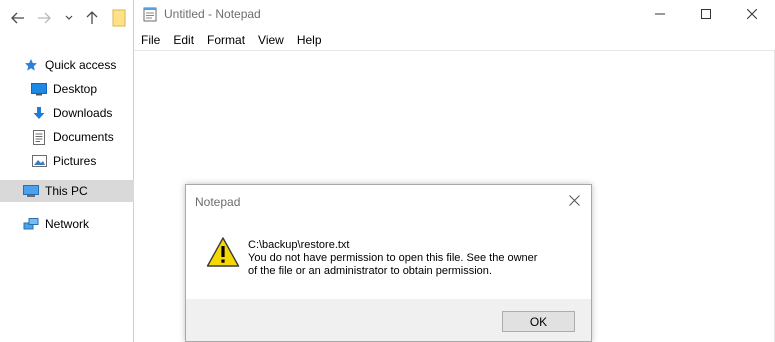 Image resolution: width=775 pixels, height=342 pixels. I want to click on document-icon, so click(39, 137).